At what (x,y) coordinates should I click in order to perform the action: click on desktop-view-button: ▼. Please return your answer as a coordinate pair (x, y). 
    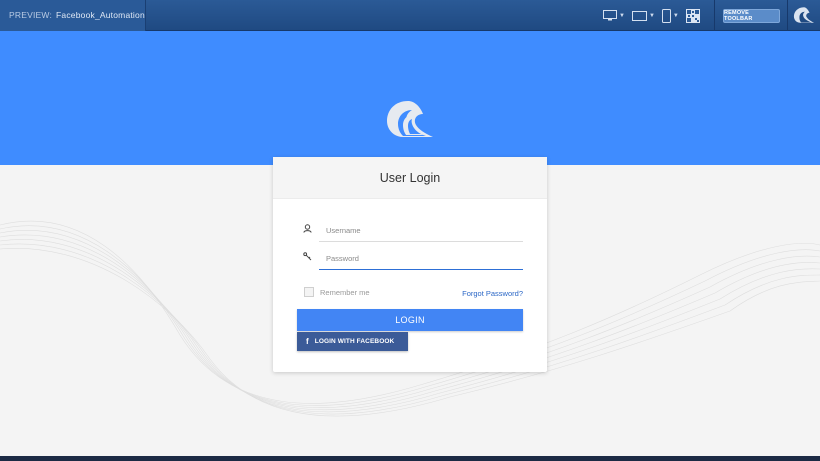
    Looking at the image, I should click on (614, 15).